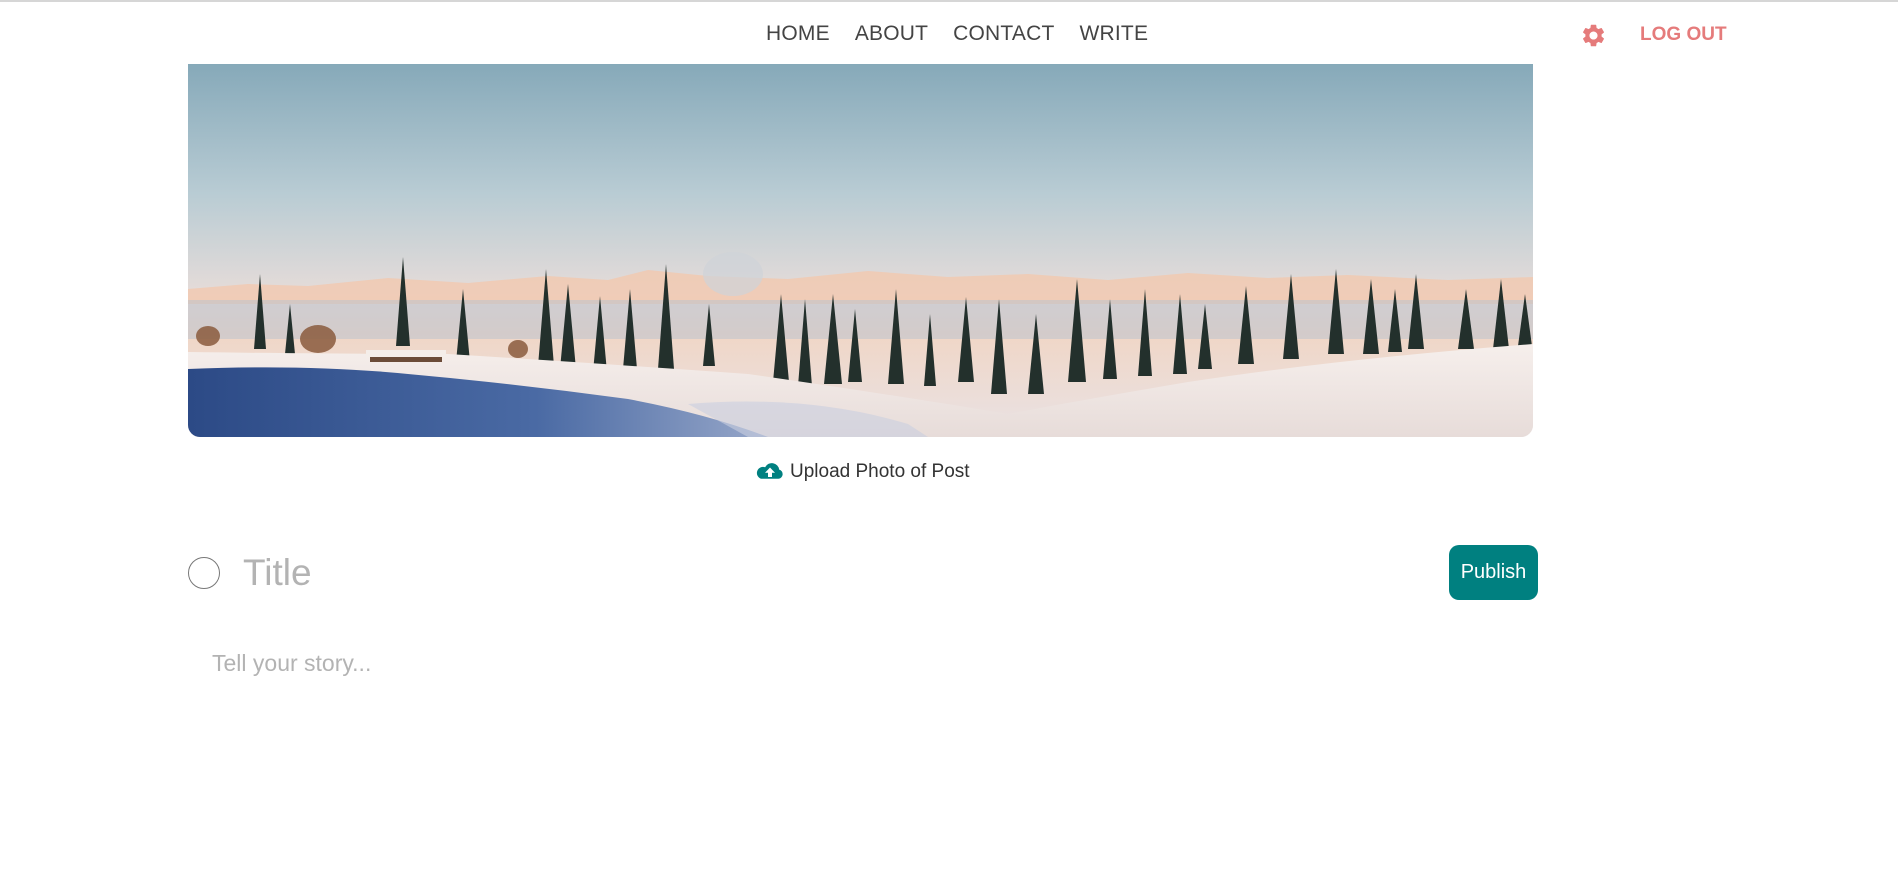  I want to click on title-input, so click(743, 573).